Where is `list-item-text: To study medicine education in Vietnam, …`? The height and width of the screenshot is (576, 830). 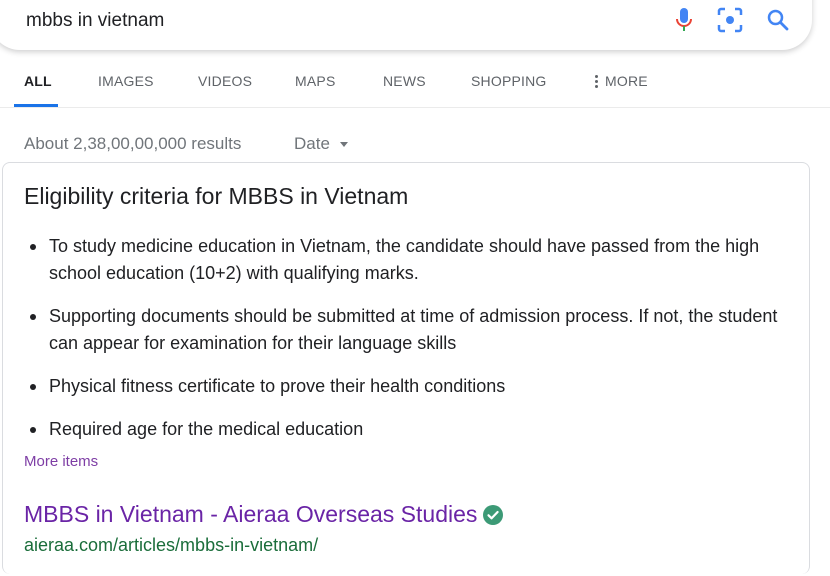 list-item-text: To study medicine education in Vietnam, … is located at coordinates (404, 259).